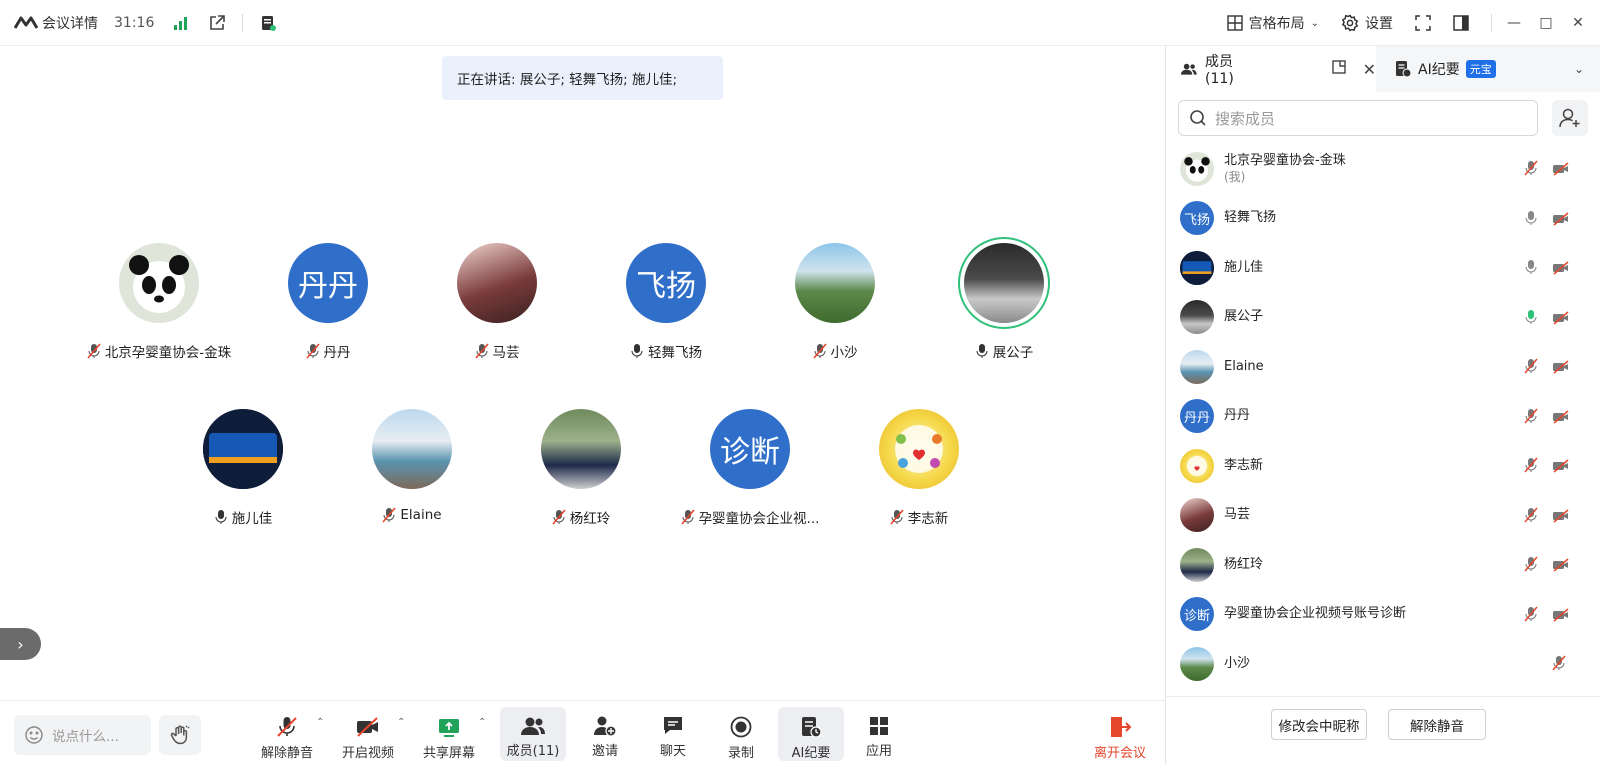 This screenshot has width=1600, height=765. What do you see at coordinates (673, 734) in the screenshot?
I see `chat-button: 聊天` at bounding box center [673, 734].